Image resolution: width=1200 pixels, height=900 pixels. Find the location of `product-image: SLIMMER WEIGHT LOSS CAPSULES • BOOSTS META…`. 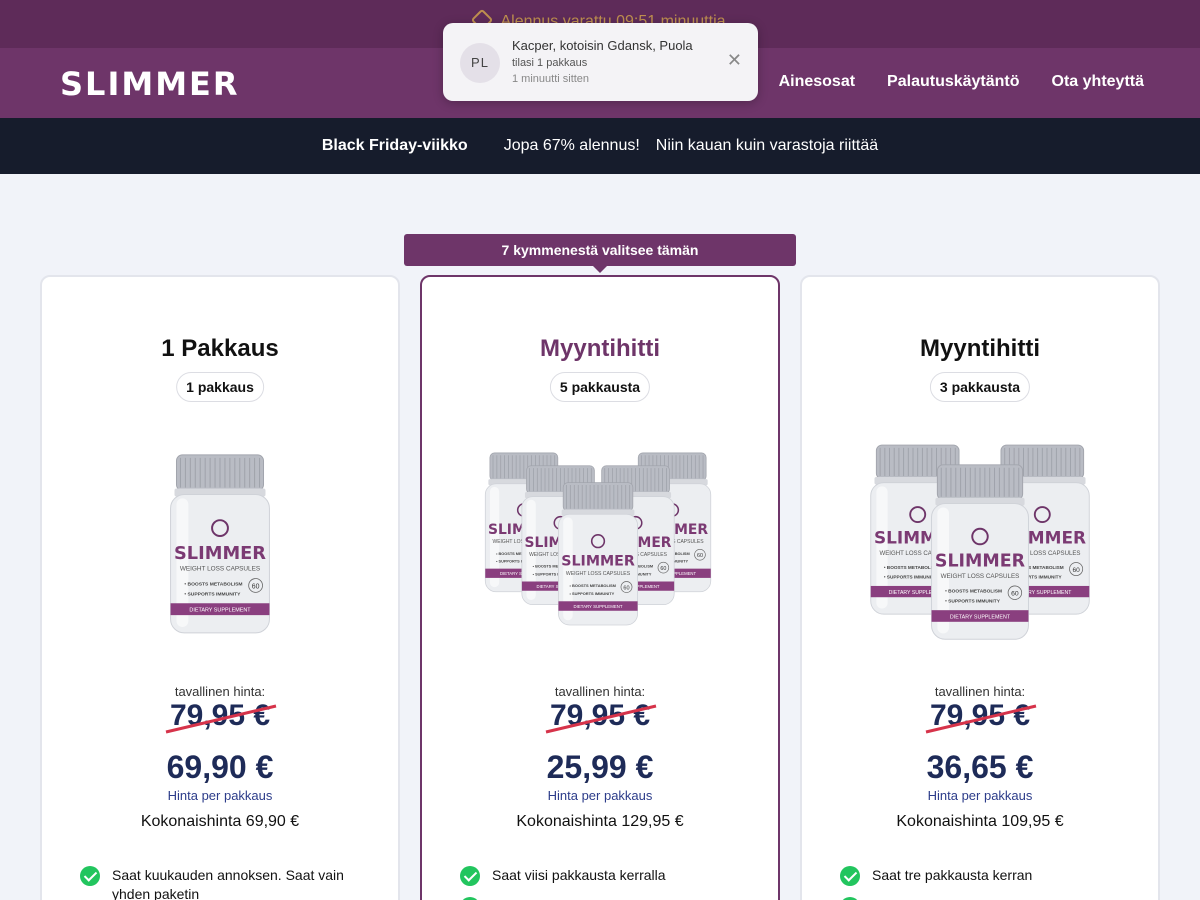

product-image: SLIMMER WEIGHT LOSS CAPSULES • BOOSTS META… is located at coordinates (220, 544).